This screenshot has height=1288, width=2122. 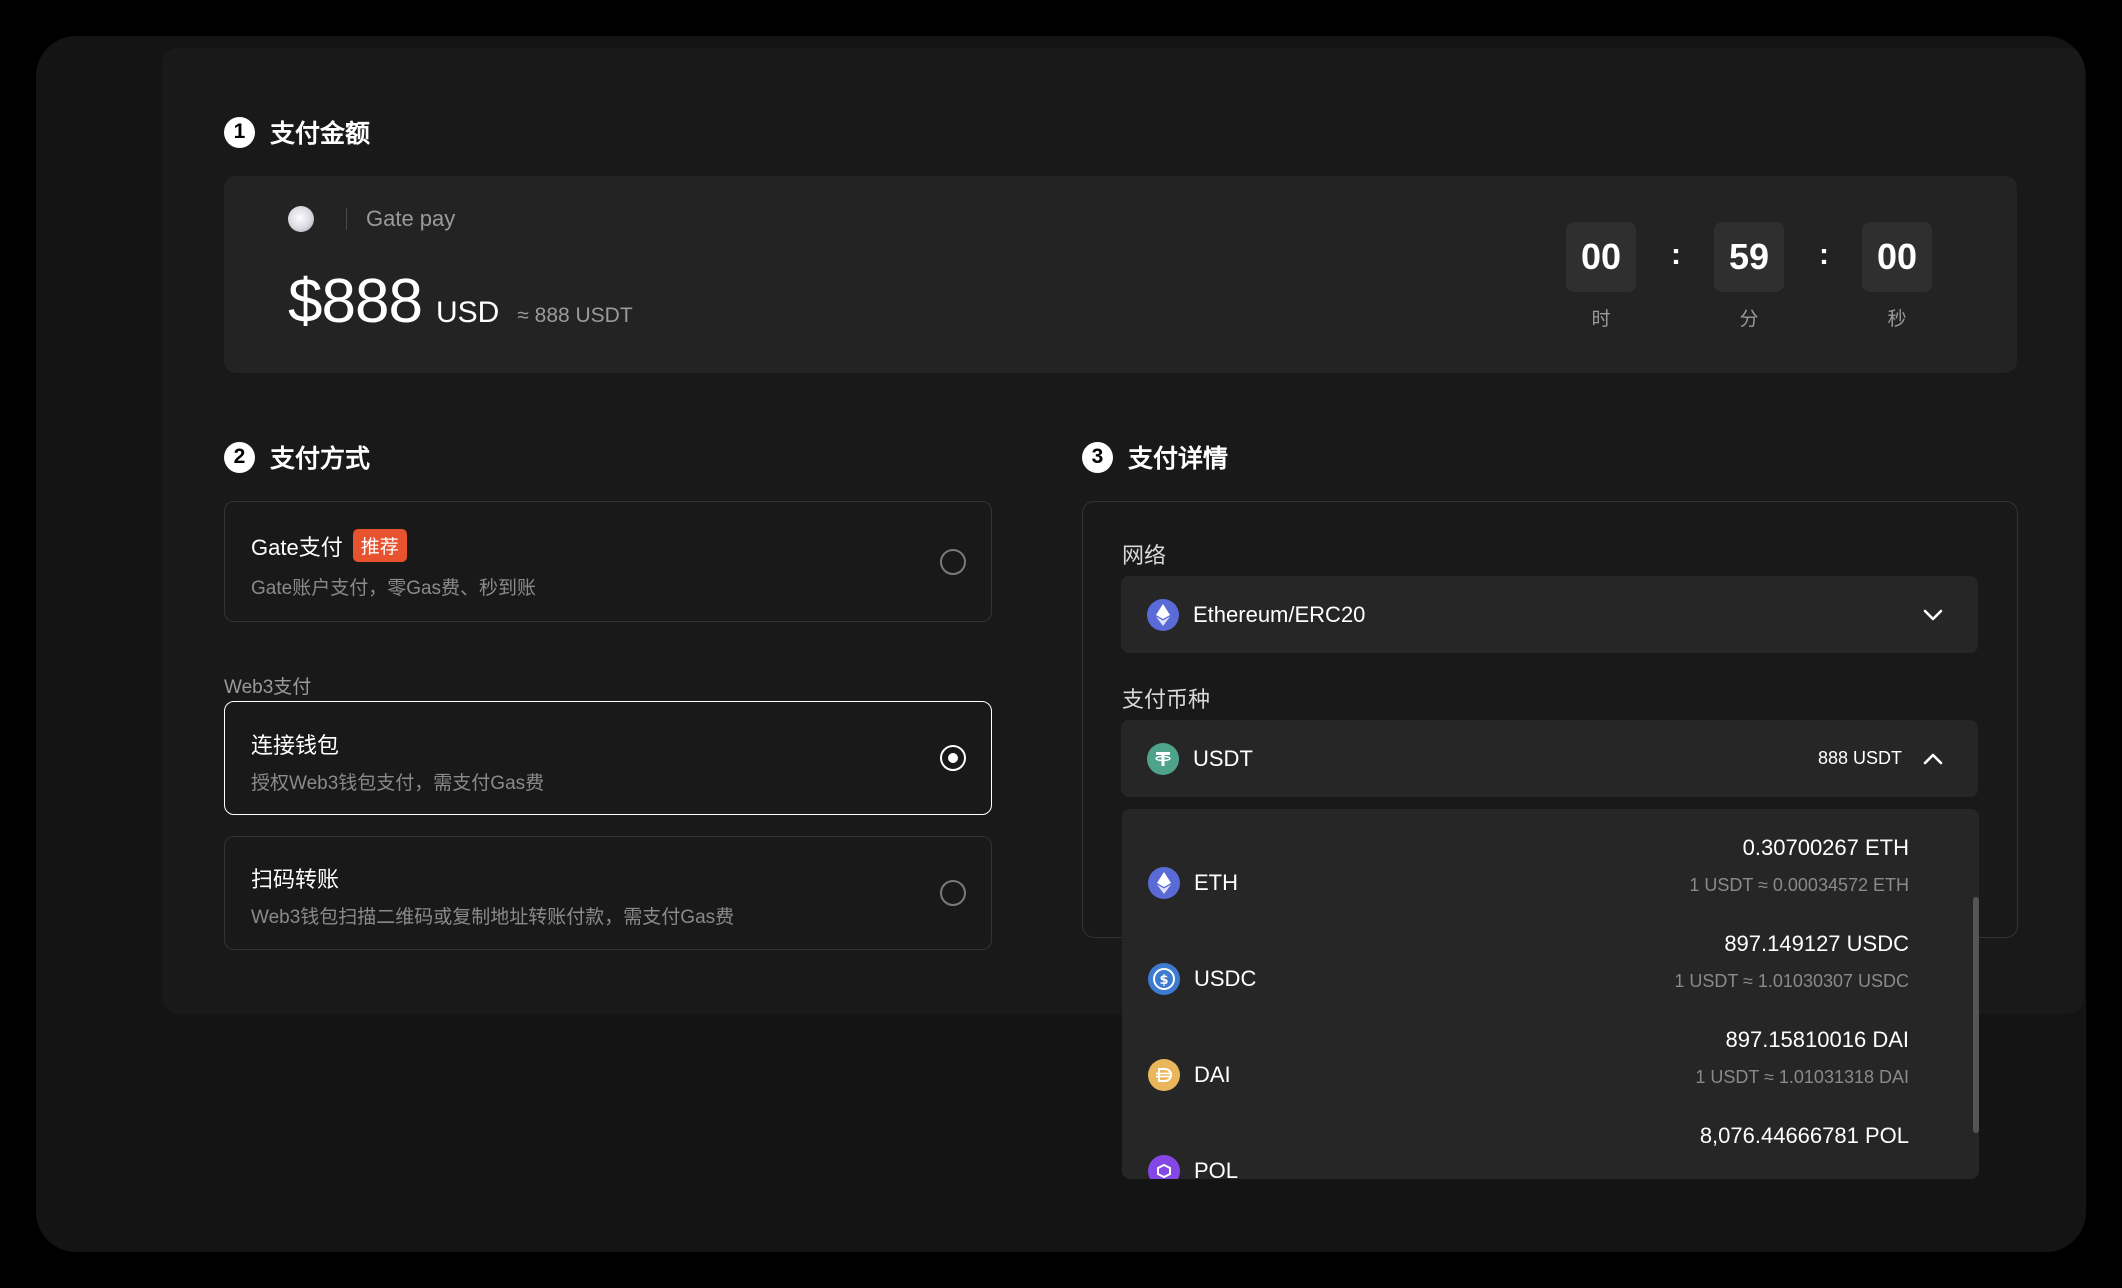 What do you see at coordinates (1749, 257) in the screenshot?
I see `timer-minutes-value: 59` at bounding box center [1749, 257].